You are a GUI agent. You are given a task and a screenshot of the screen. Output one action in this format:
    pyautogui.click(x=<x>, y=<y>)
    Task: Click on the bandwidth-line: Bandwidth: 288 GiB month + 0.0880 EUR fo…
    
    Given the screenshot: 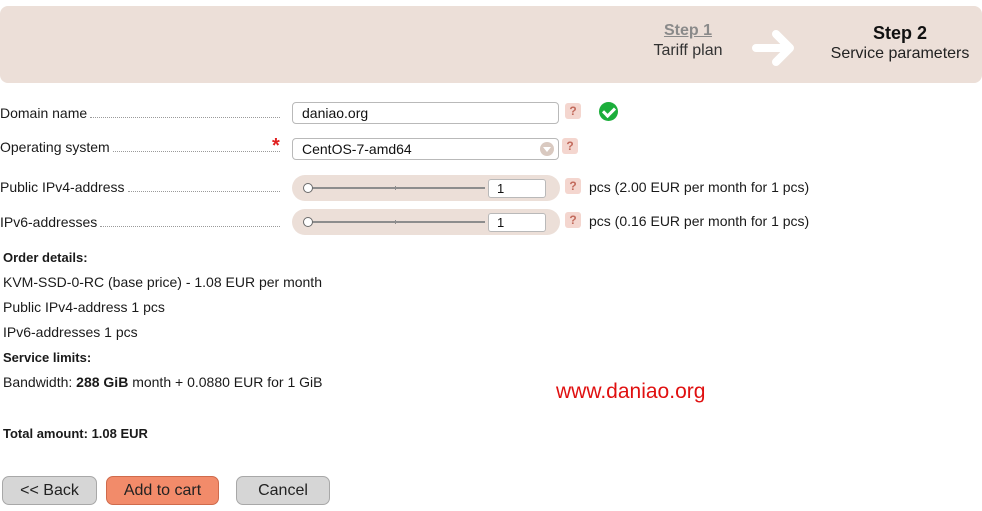 What is the action you would take?
    pyautogui.click(x=163, y=382)
    